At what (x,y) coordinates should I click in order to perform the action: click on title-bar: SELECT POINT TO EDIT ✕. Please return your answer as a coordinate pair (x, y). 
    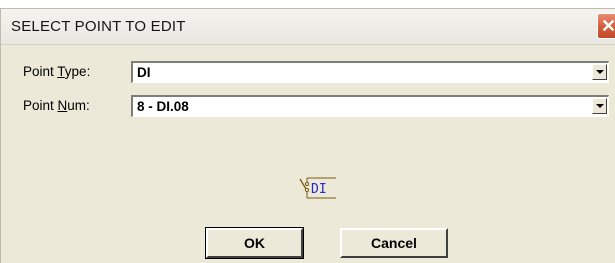
    Looking at the image, I should click on (308, 27).